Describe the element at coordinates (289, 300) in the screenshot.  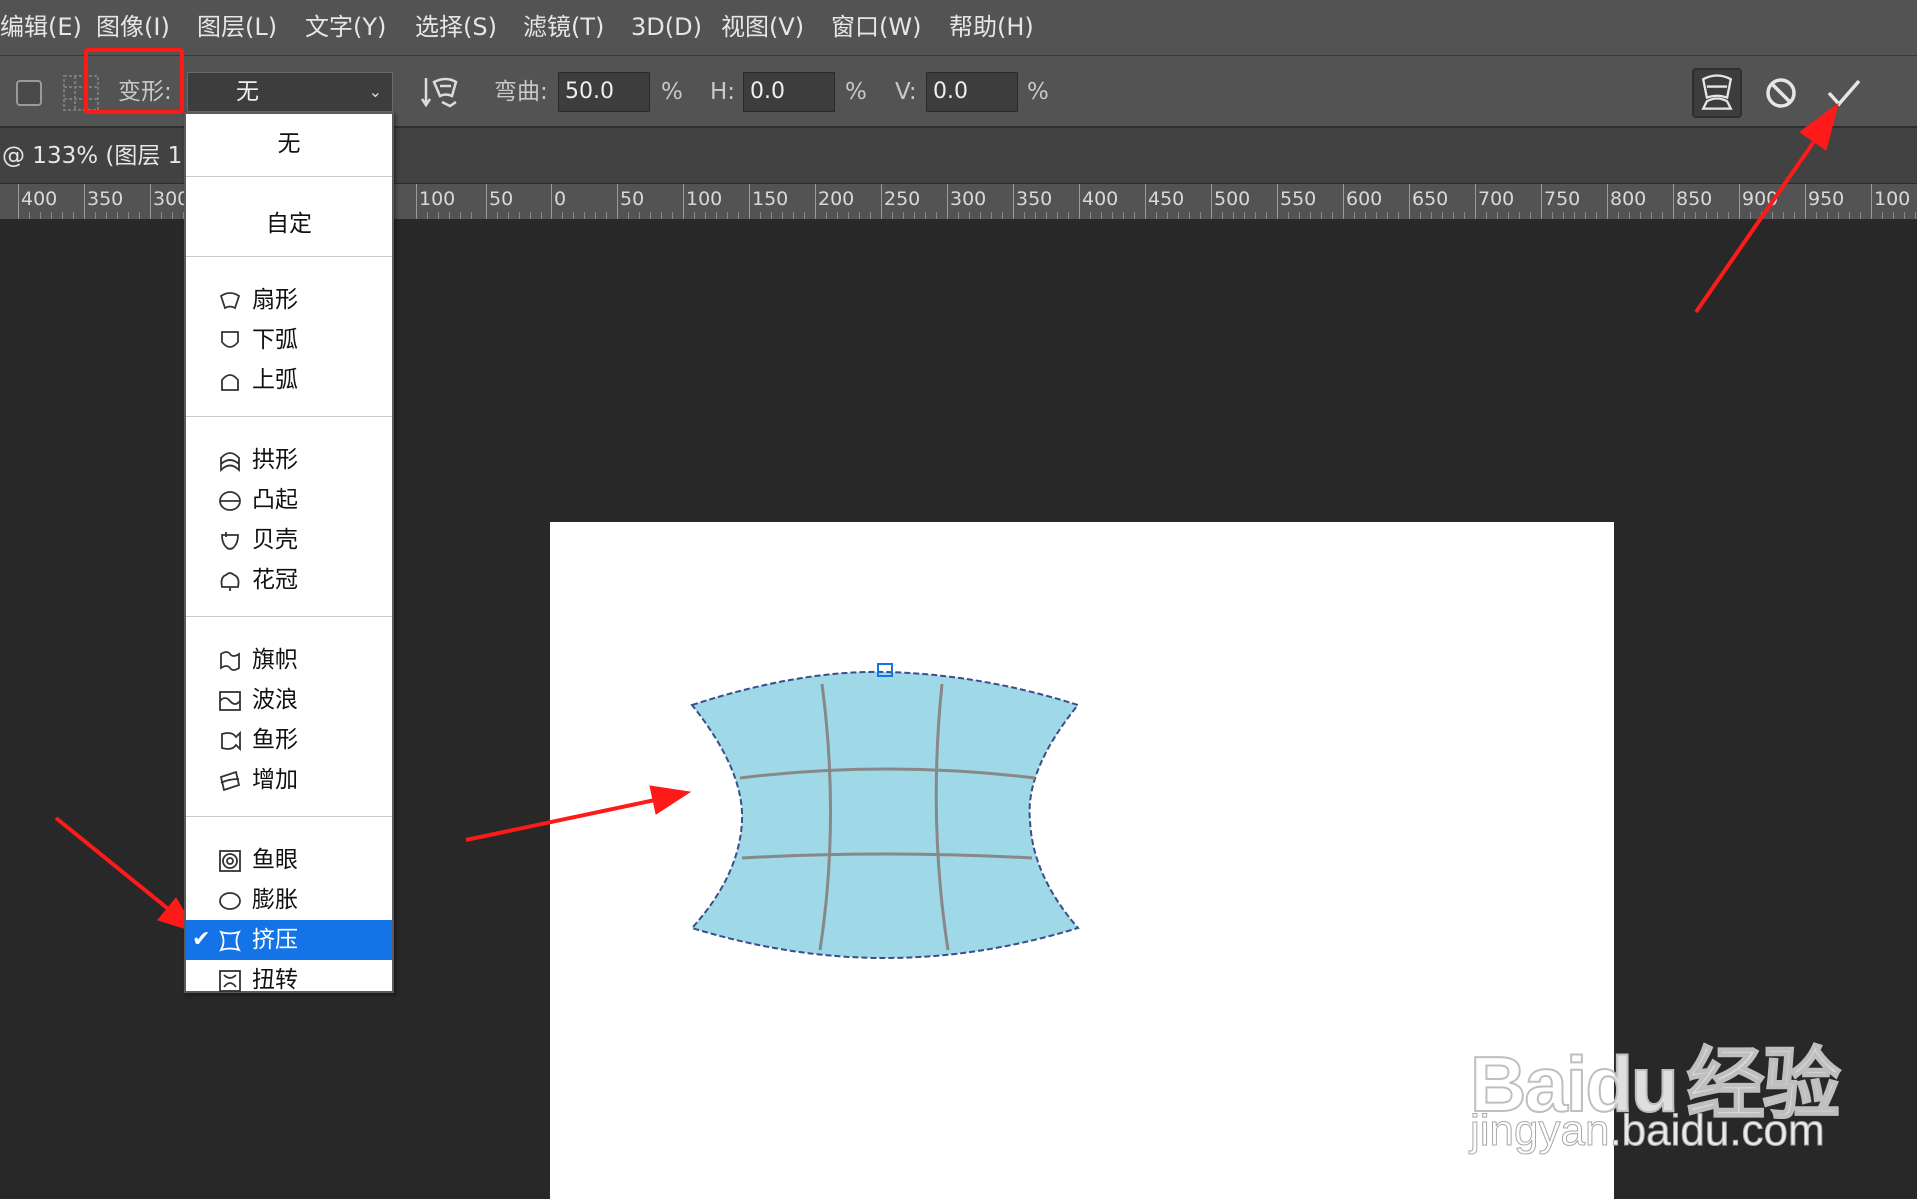
I see `dropdown-item-2: 扇形` at that location.